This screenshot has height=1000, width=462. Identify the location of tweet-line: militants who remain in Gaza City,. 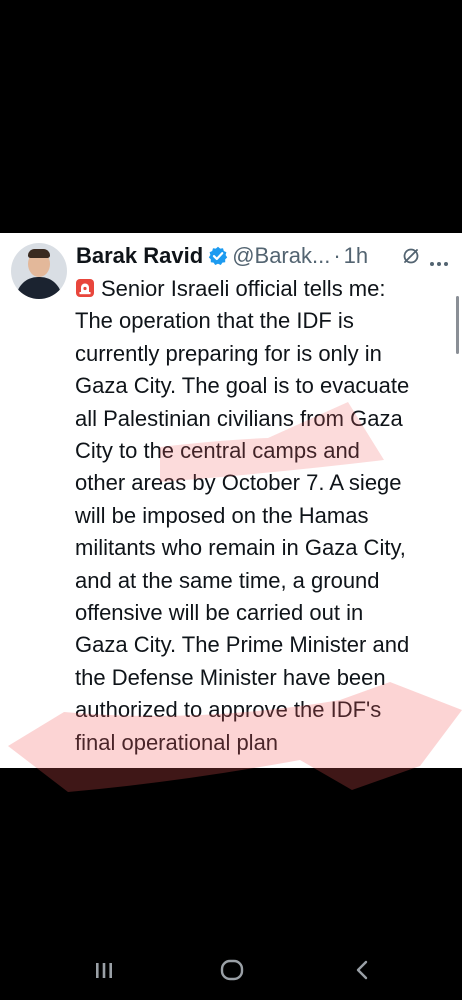
(240, 548).